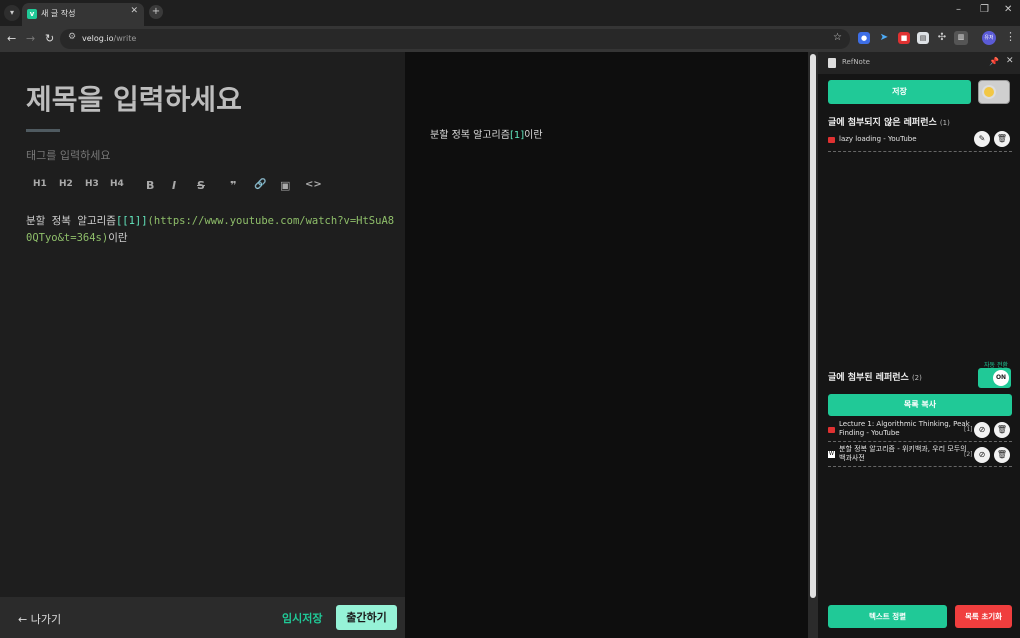 Image resolution: width=1020 pixels, height=638 pixels. I want to click on bookmark-star-icon: ☆, so click(837, 37).